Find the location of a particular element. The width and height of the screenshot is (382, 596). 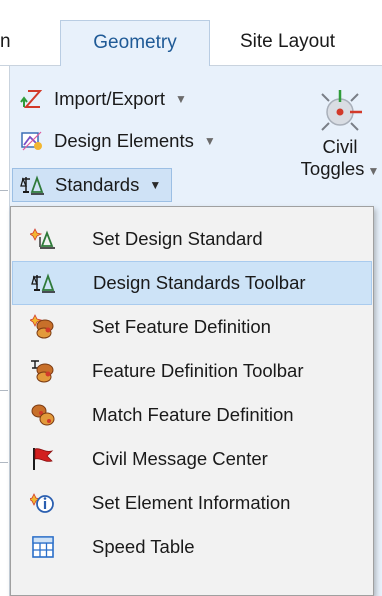

menu-item-label: Feature Definition Toolbar is located at coordinates (198, 370).